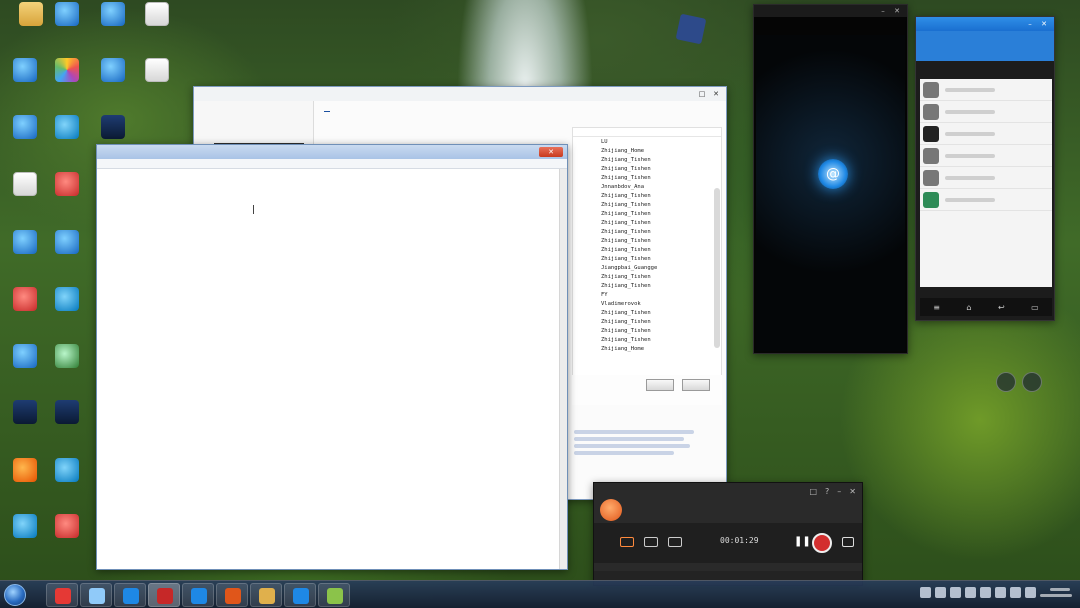 The width and height of the screenshot is (1080, 608). Describe the element at coordinates (675, 542) in the screenshot. I see `region-mode-icon` at that location.